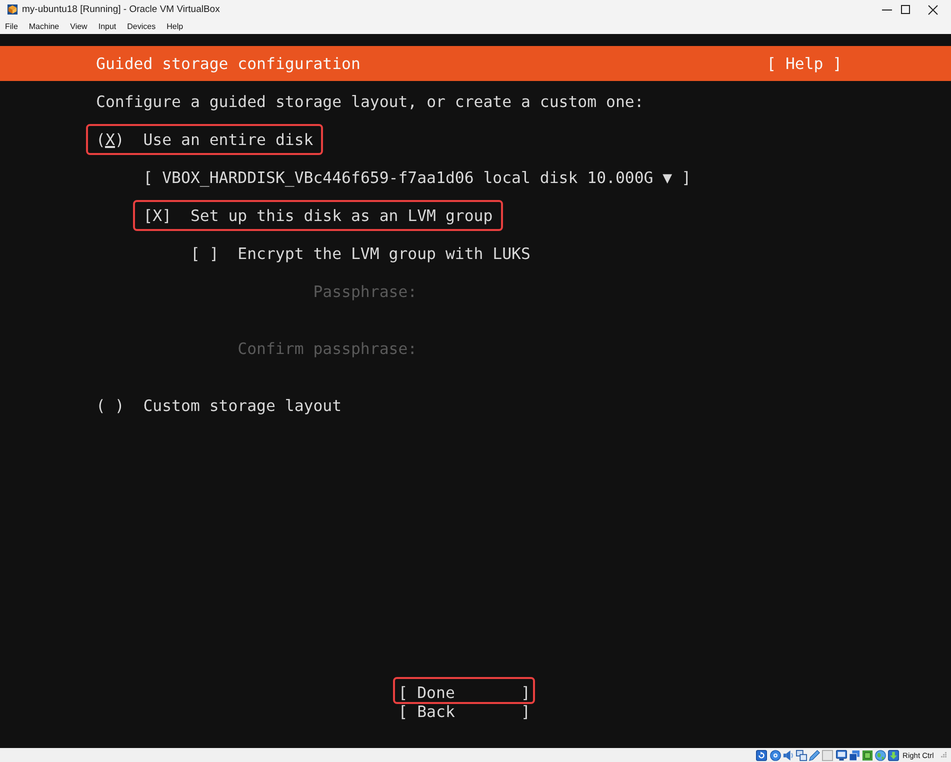 The height and width of the screenshot is (762, 951). What do you see at coordinates (11, 26) in the screenshot?
I see `menu-item: File` at bounding box center [11, 26].